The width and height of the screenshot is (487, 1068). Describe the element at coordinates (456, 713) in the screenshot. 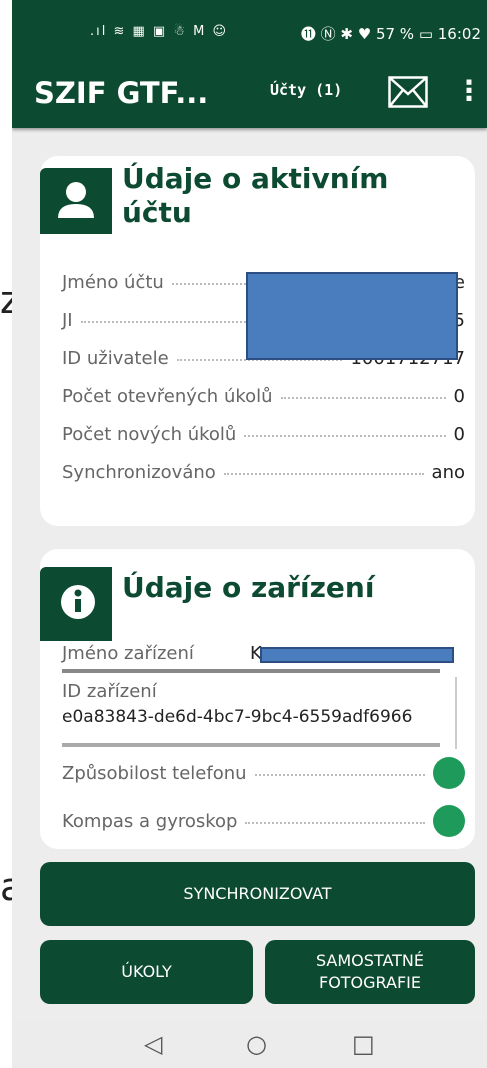

I see `divider` at that location.